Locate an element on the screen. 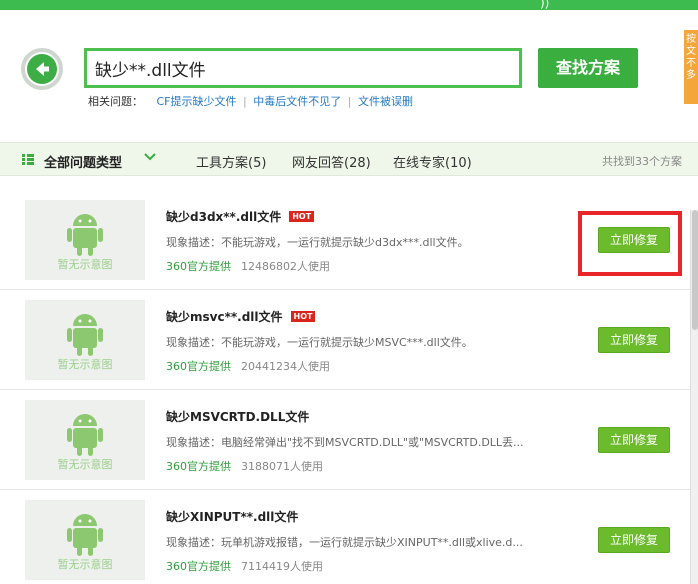 Image resolution: width=698 pixels, height=584 pixels. tab-answers: 网友回答(28) is located at coordinates (331, 161).